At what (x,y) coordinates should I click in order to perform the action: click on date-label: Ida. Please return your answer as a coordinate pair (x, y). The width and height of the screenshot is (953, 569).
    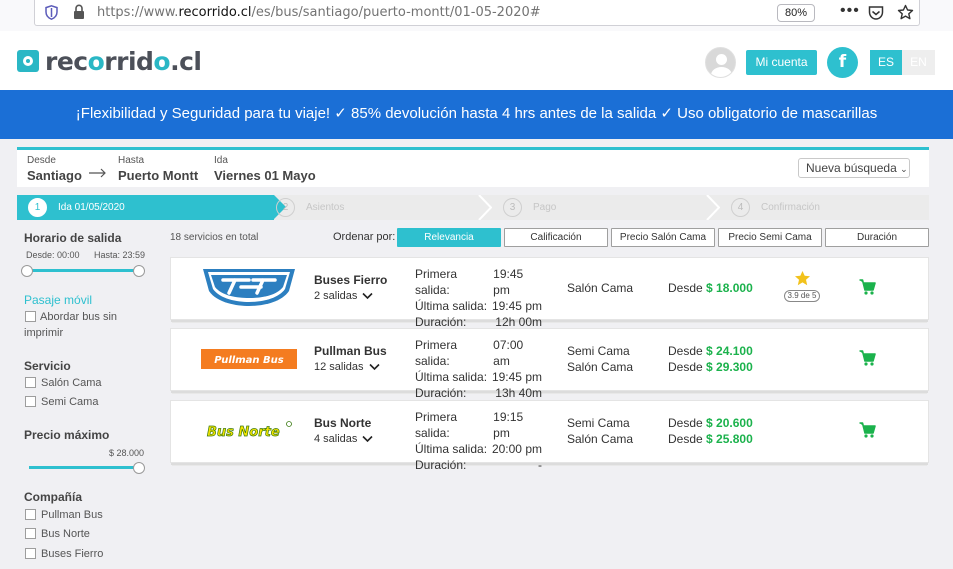
    Looking at the image, I should click on (221, 160).